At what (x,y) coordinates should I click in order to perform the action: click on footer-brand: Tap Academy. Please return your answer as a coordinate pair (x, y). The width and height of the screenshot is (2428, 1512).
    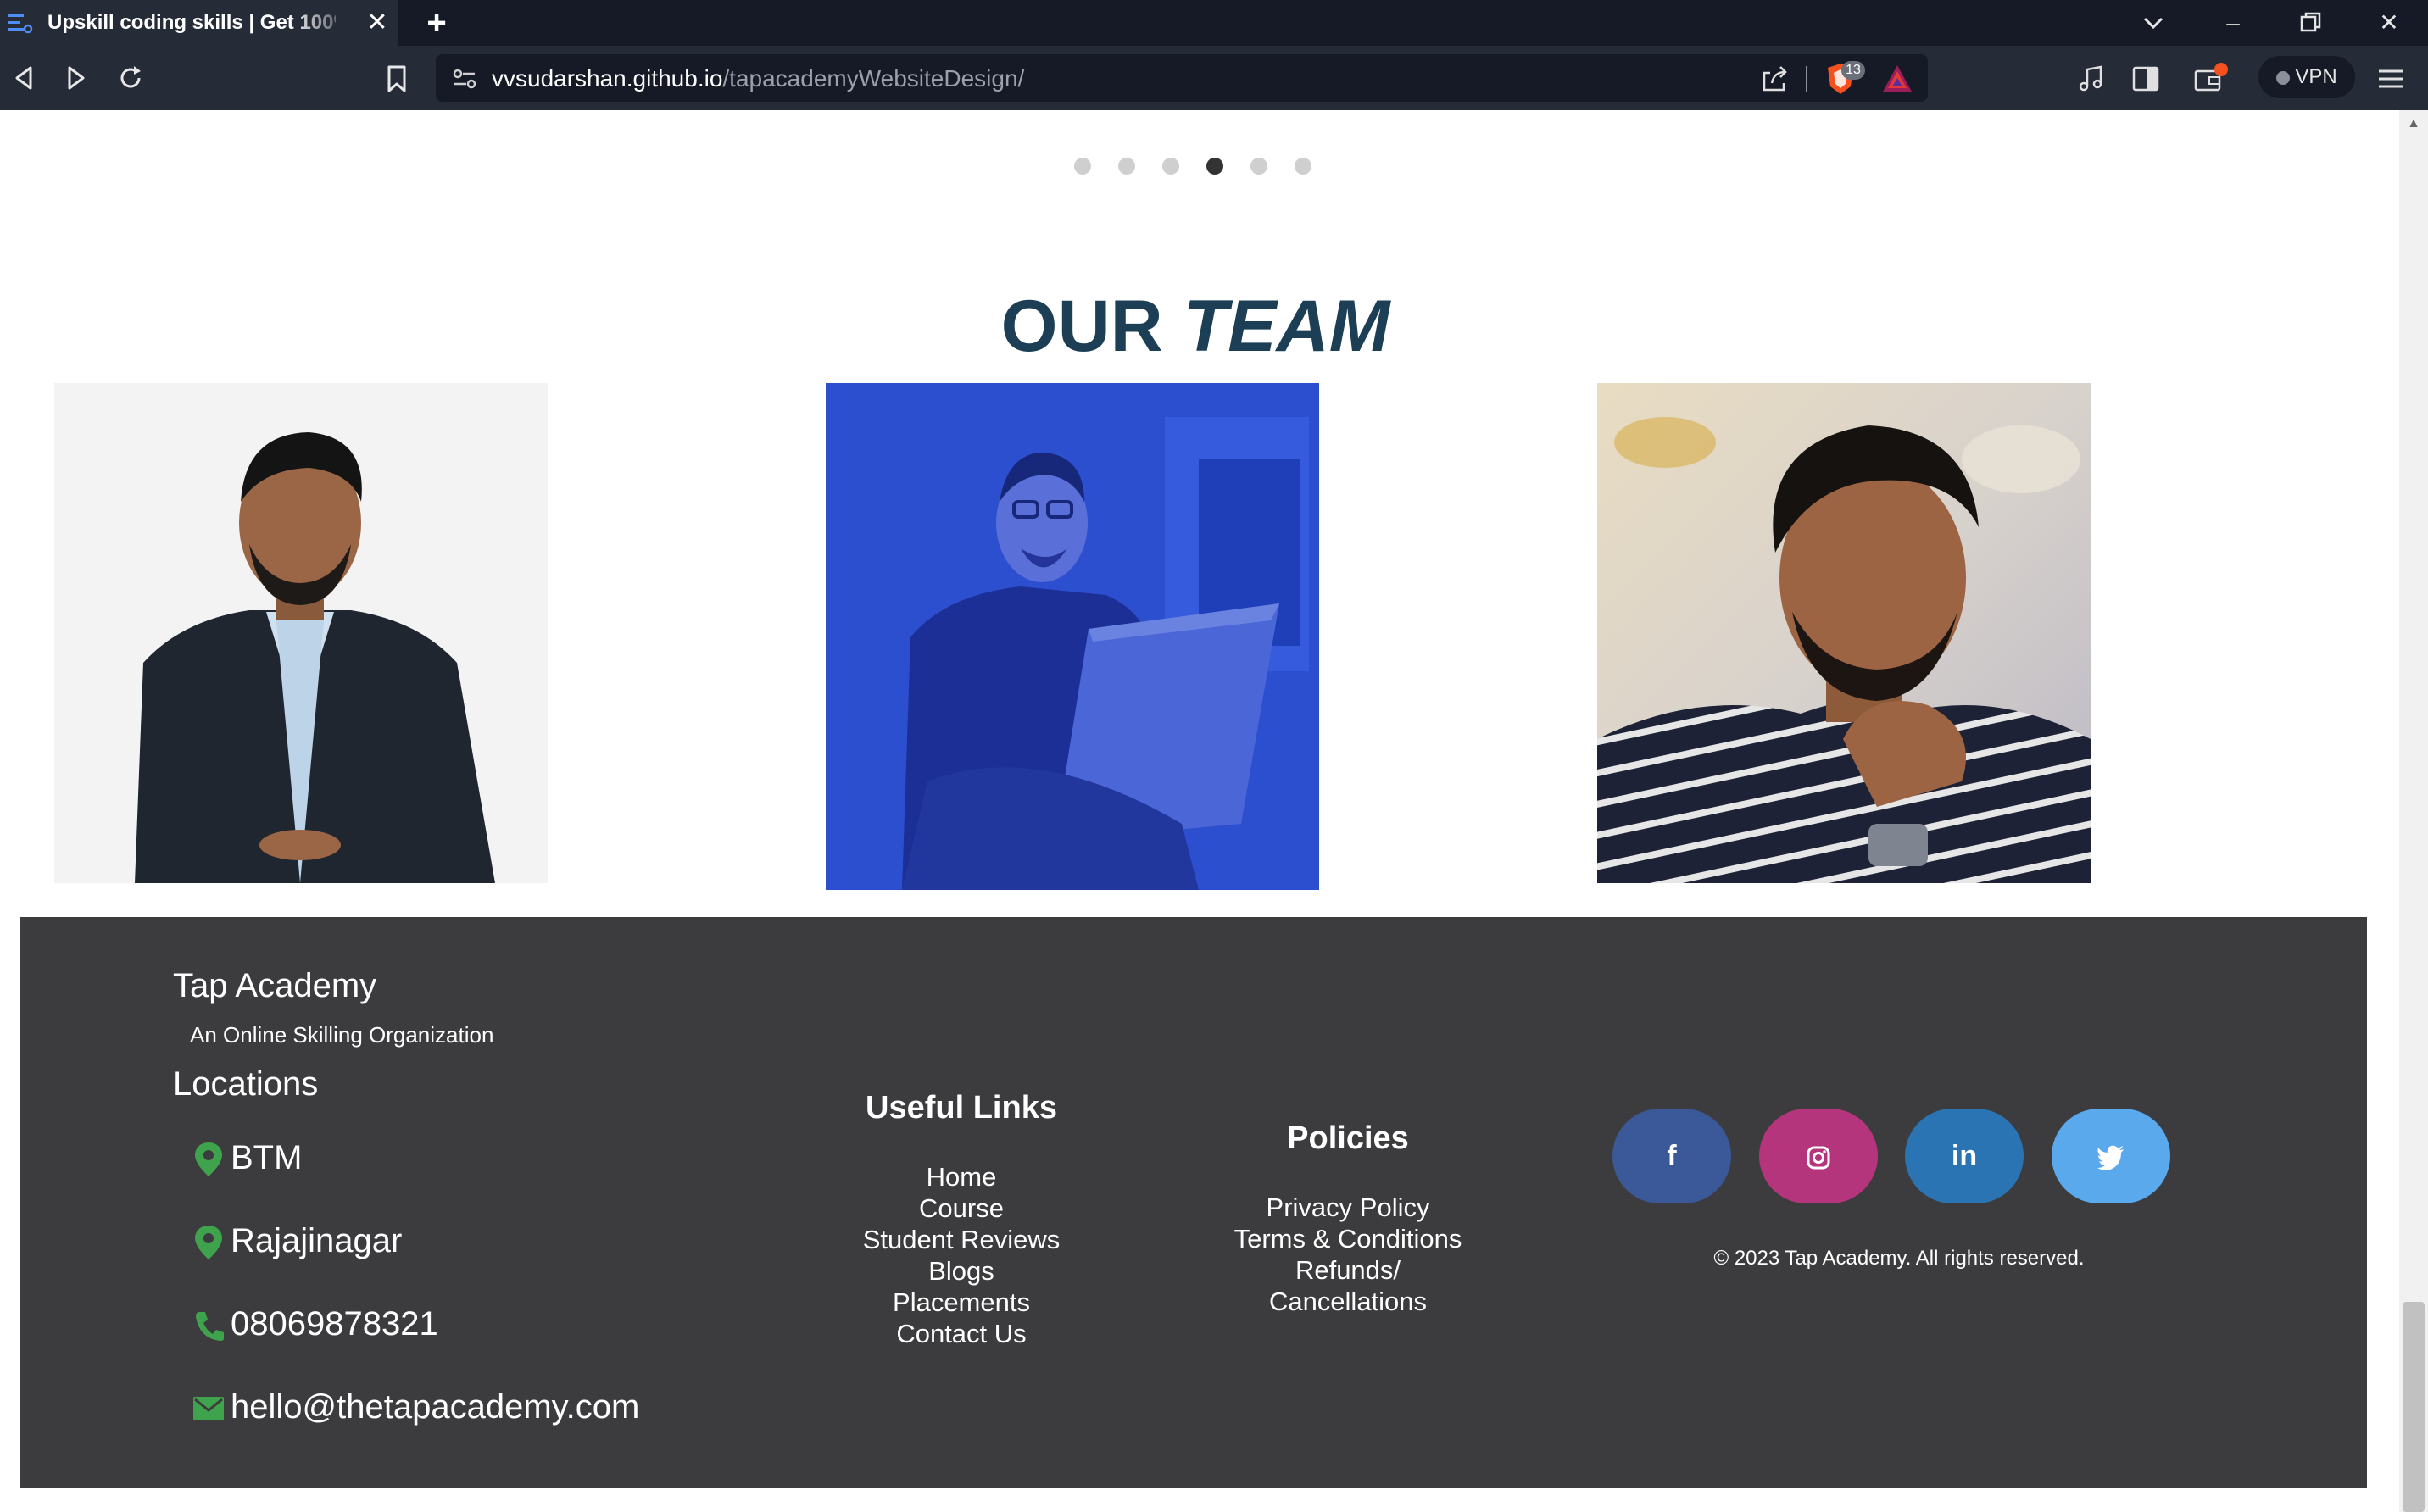
    Looking at the image, I should click on (275, 986).